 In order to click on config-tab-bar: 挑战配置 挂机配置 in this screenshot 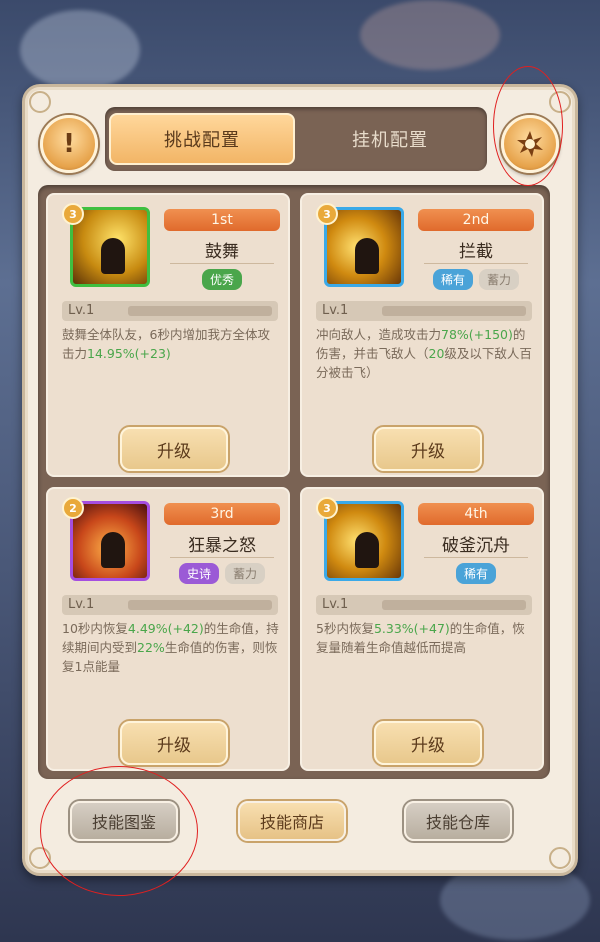, I will do `click(296, 139)`.